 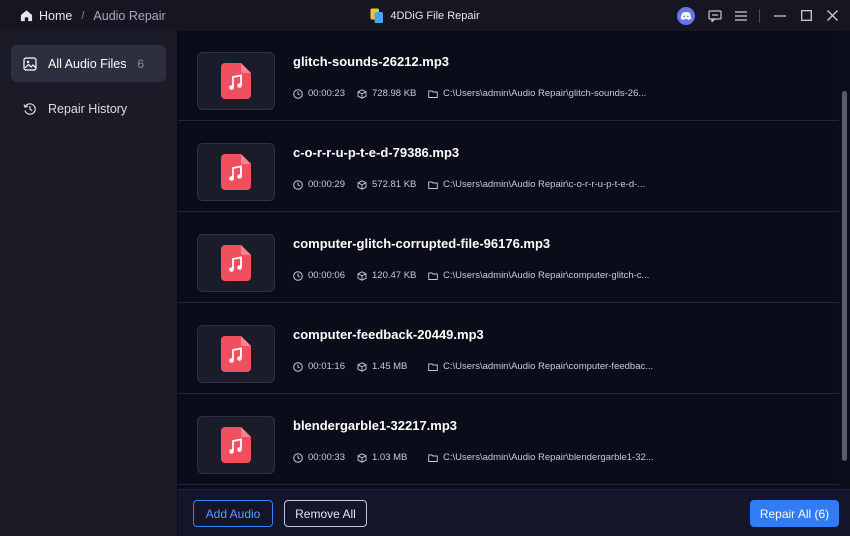 What do you see at coordinates (390, 457) in the screenshot?
I see `file-size: 1.03 MB` at bounding box center [390, 457].